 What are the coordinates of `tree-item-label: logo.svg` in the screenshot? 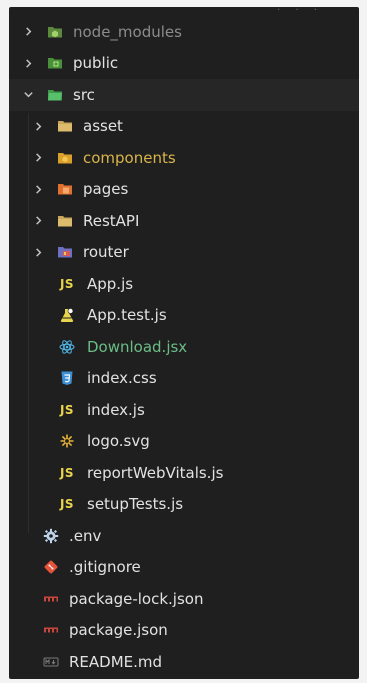 It's located at (118, 441).